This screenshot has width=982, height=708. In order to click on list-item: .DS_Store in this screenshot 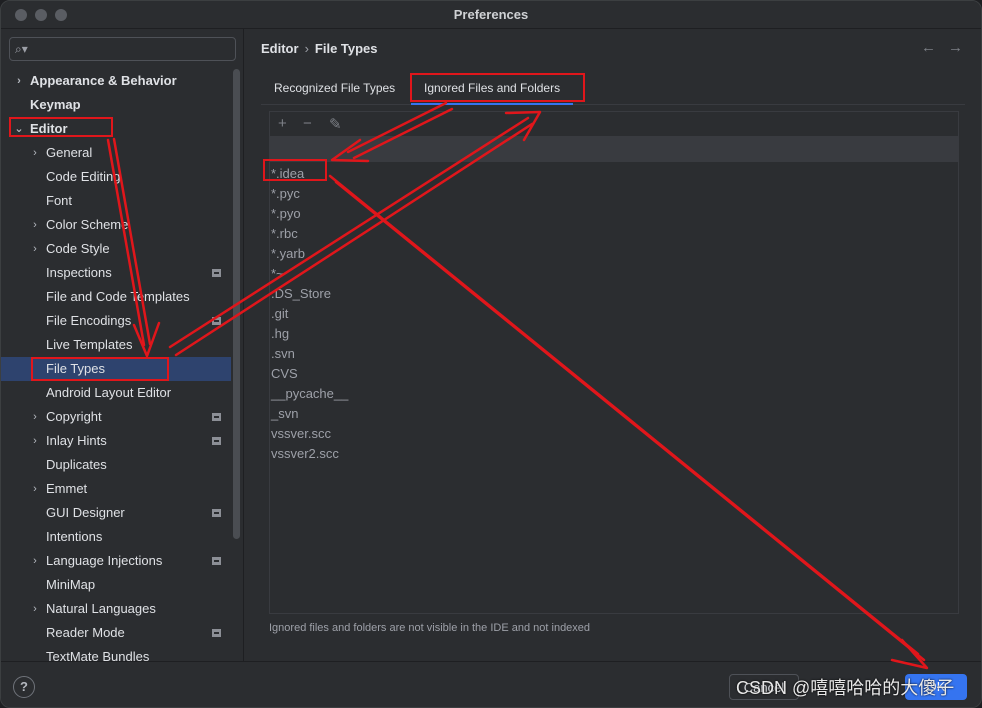, I will do `click(301, 294)`.